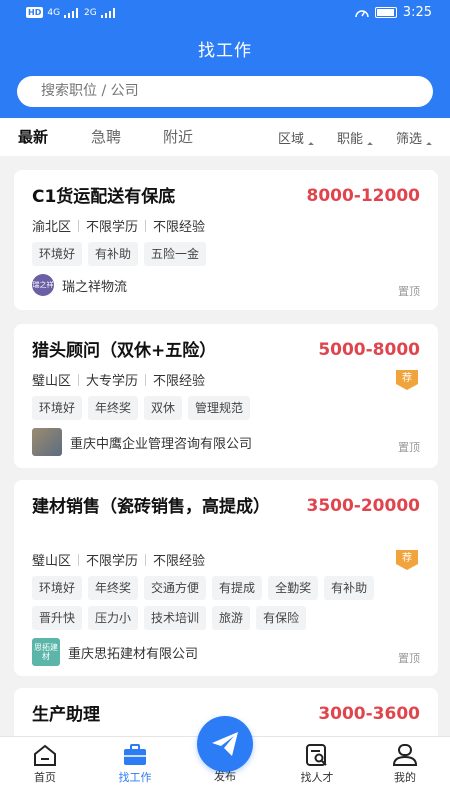 The image size is (450, 800). What do you see at coordinates (45, 755) in the screenshot?
I see `home-icon` at bounding box center [45, 755].